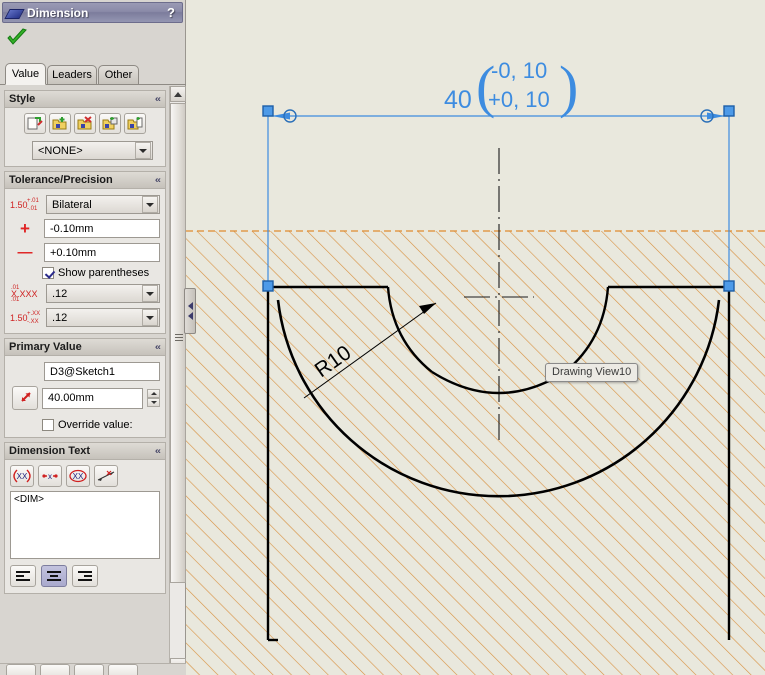 This screenshot has height=675, width=765. What do you see at coordinates (48, 273) in the screenshot?
I see `show-parentheses-checkbox` at bounding box center [48, 273].